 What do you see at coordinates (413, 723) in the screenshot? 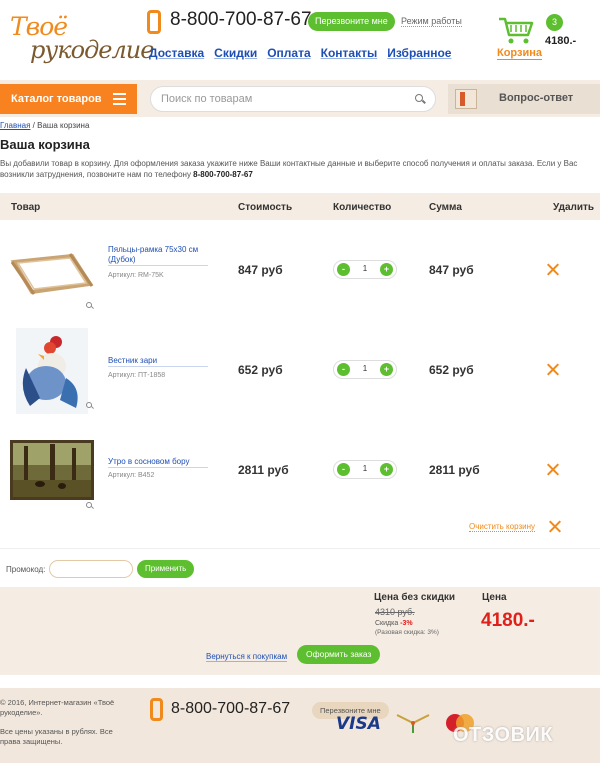
I see `payment-system-logo` at bounding box center [413, 723].